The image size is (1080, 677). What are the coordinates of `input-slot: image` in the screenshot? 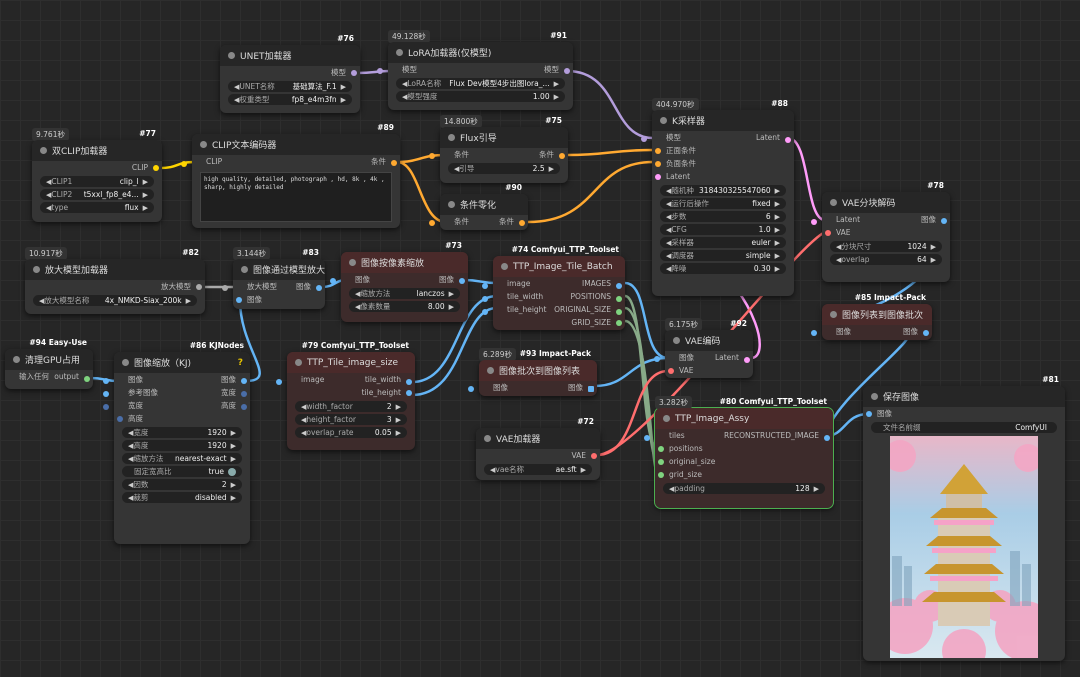 It's located at (300, 380).